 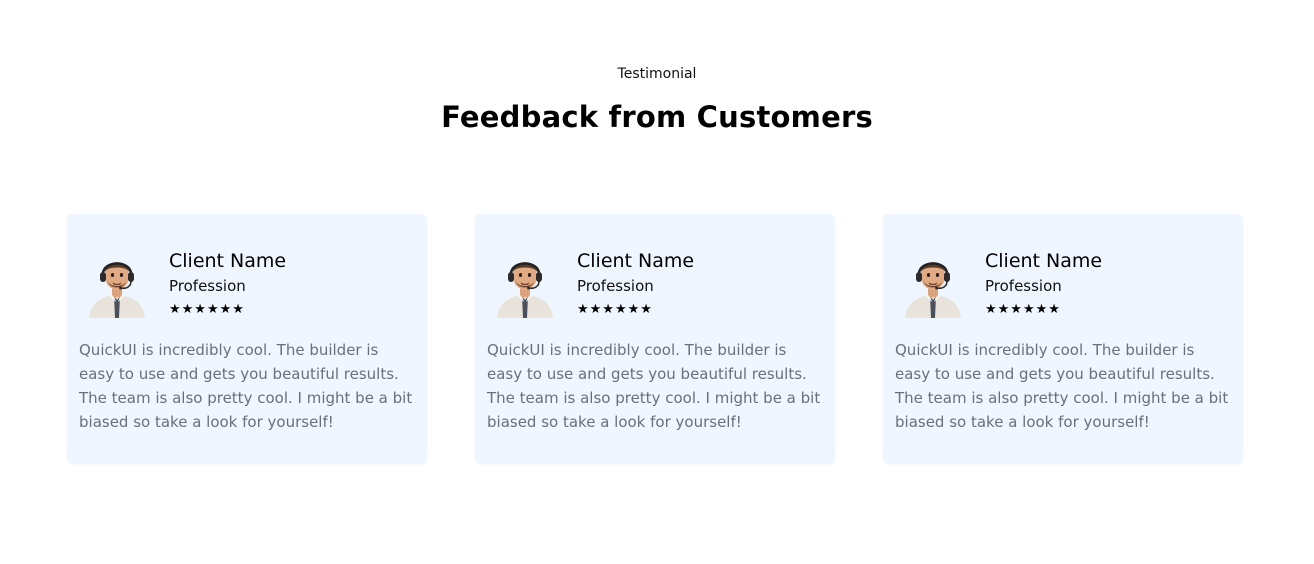 What do you see at coordinates (657, 117) in the screenshot?
I see `section-headline: Feedback from Customers` at bounding box center [657, 117].